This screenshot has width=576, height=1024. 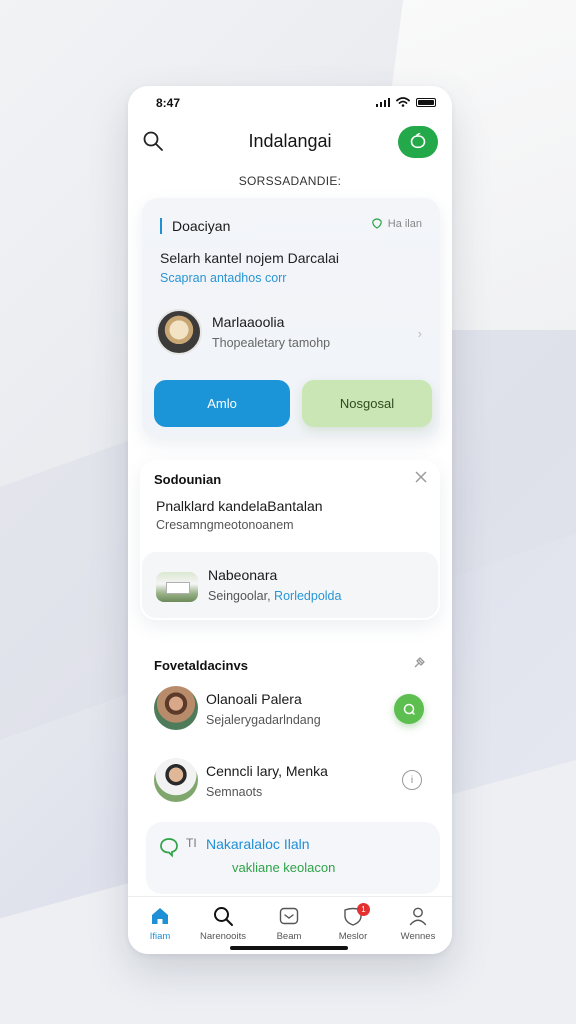 What do you see at coordinates (248, 322) in the screenshot?
I see `item-name: Marlaaoolia` at bounding box center [248, 322].